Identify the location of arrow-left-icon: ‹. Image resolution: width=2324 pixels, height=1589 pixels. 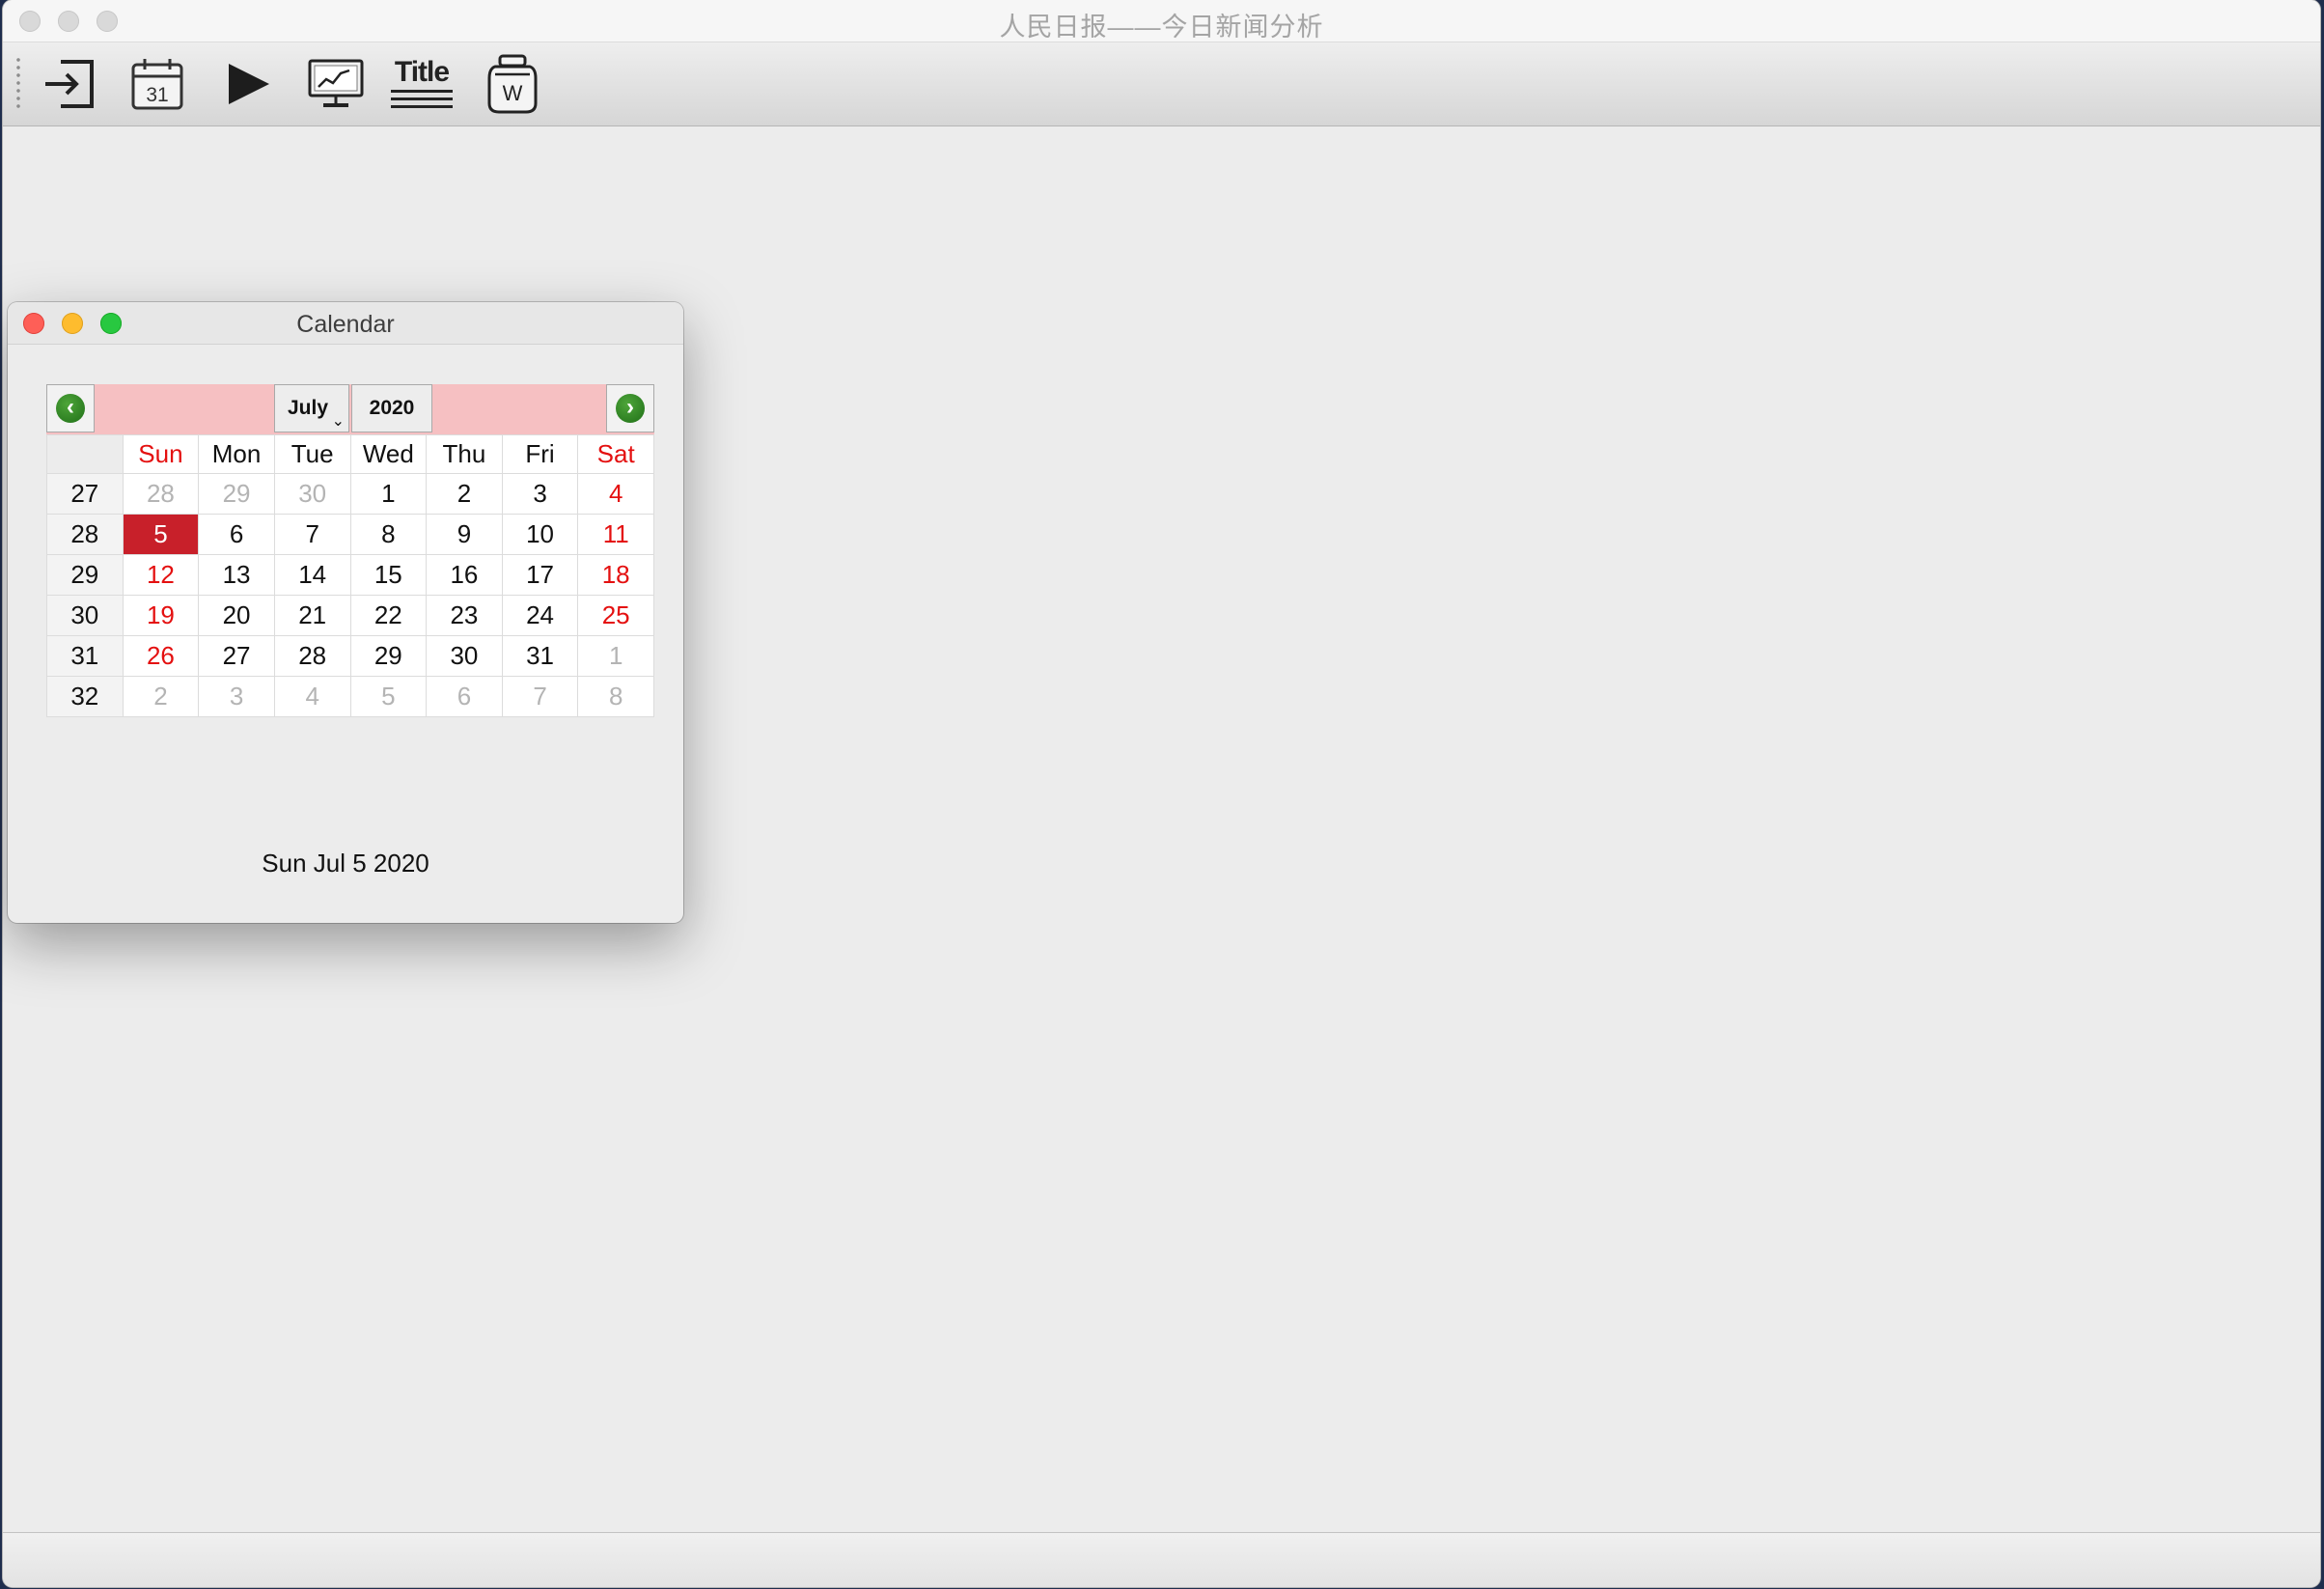
(70, 408).